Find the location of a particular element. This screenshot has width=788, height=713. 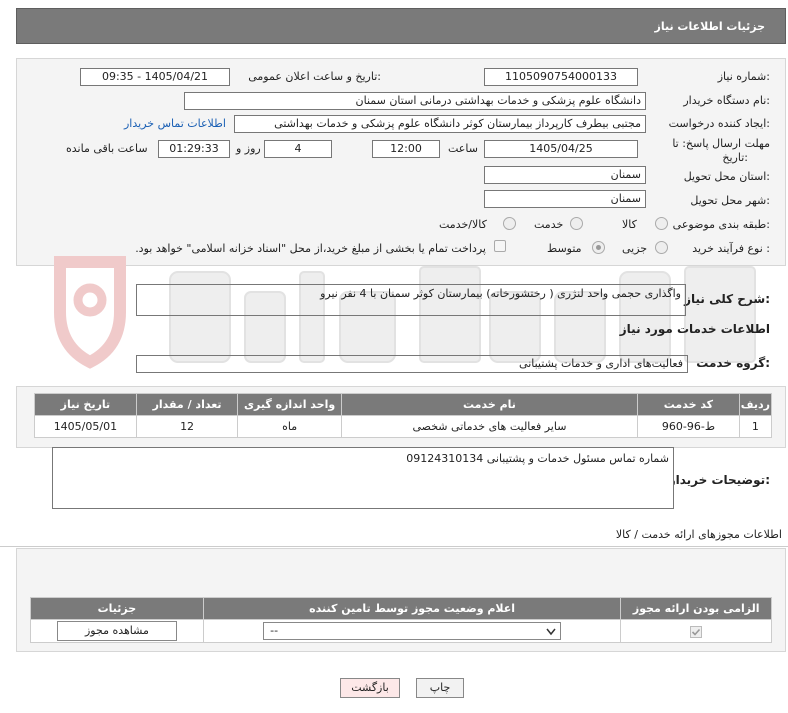

deadline-time-field: 12:00 is located at coordinates (406, 149).